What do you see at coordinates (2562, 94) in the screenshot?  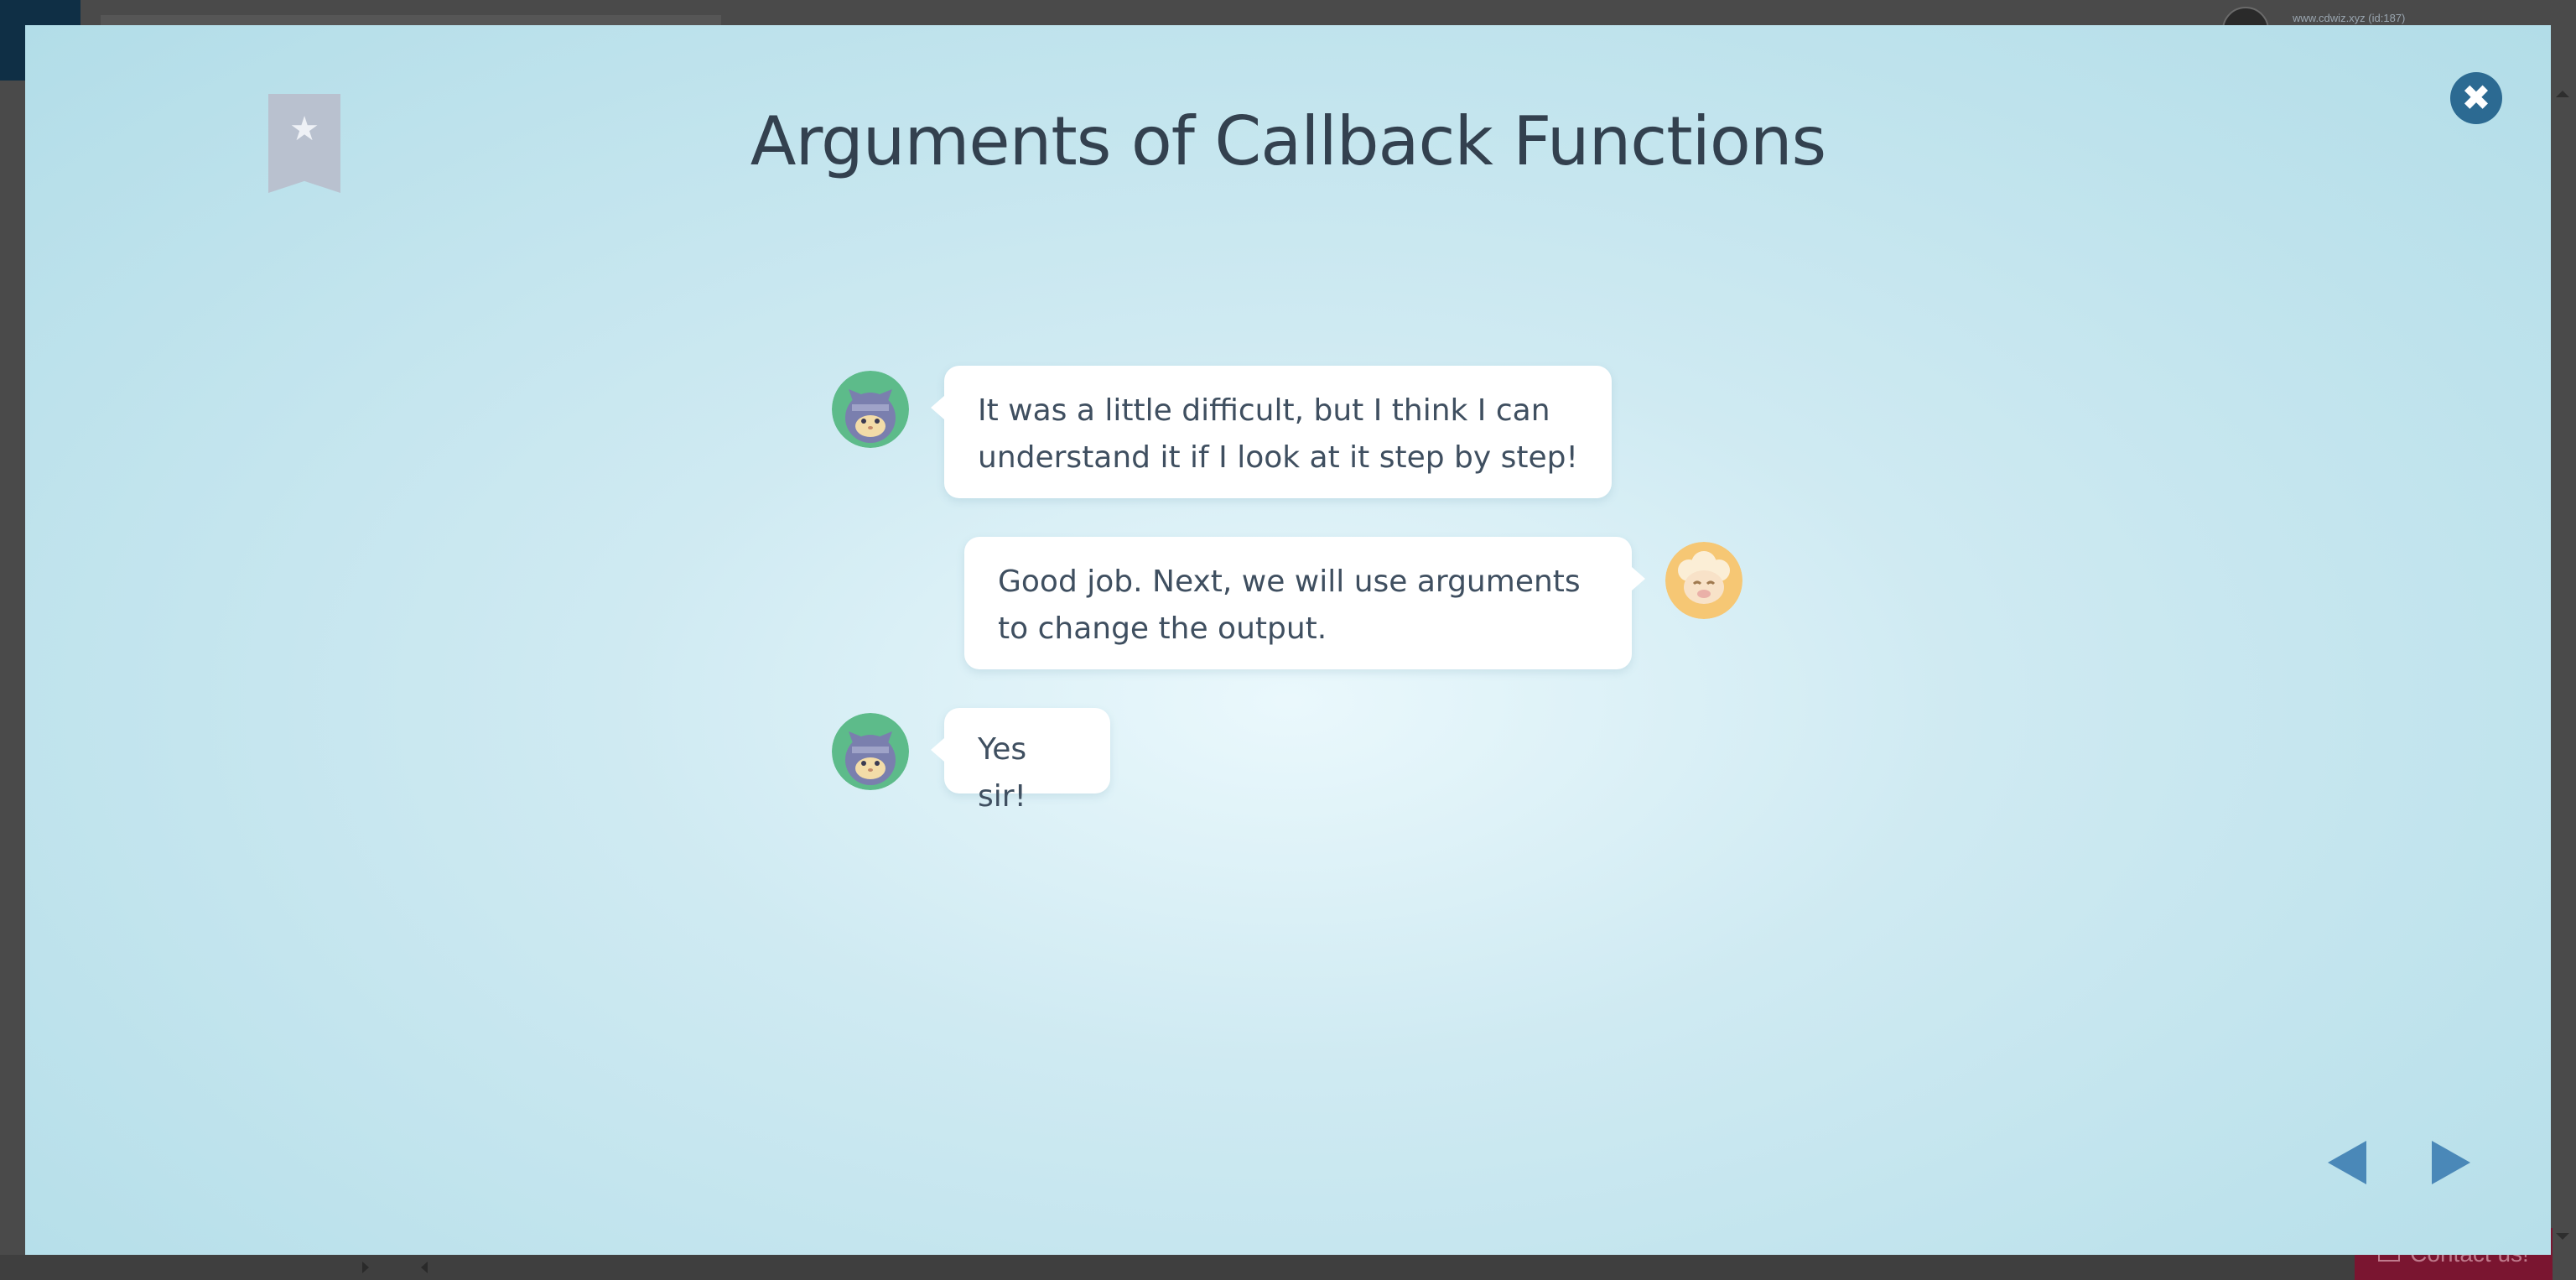 I see `scroll-up-icon` at bounding box center [2562, 94].